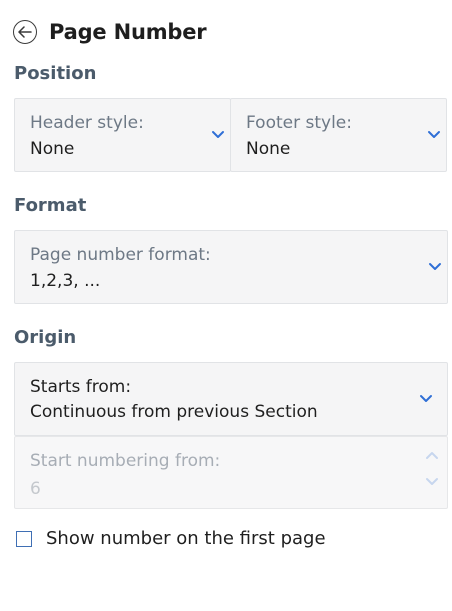 Image resolution: width=452 pixels, height=611 pixels. I want to click on show-first-page-label: Show number on the first page, so click(186, 538).